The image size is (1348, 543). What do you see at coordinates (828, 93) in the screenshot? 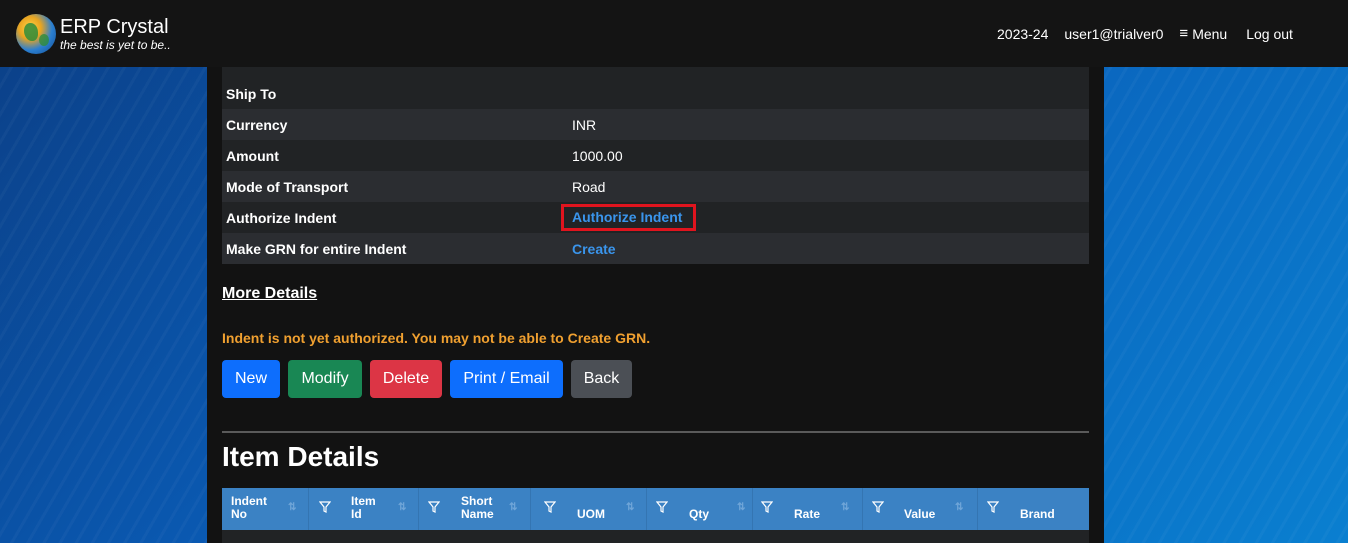
I see `detail-value` at bounding box center [828, 93].